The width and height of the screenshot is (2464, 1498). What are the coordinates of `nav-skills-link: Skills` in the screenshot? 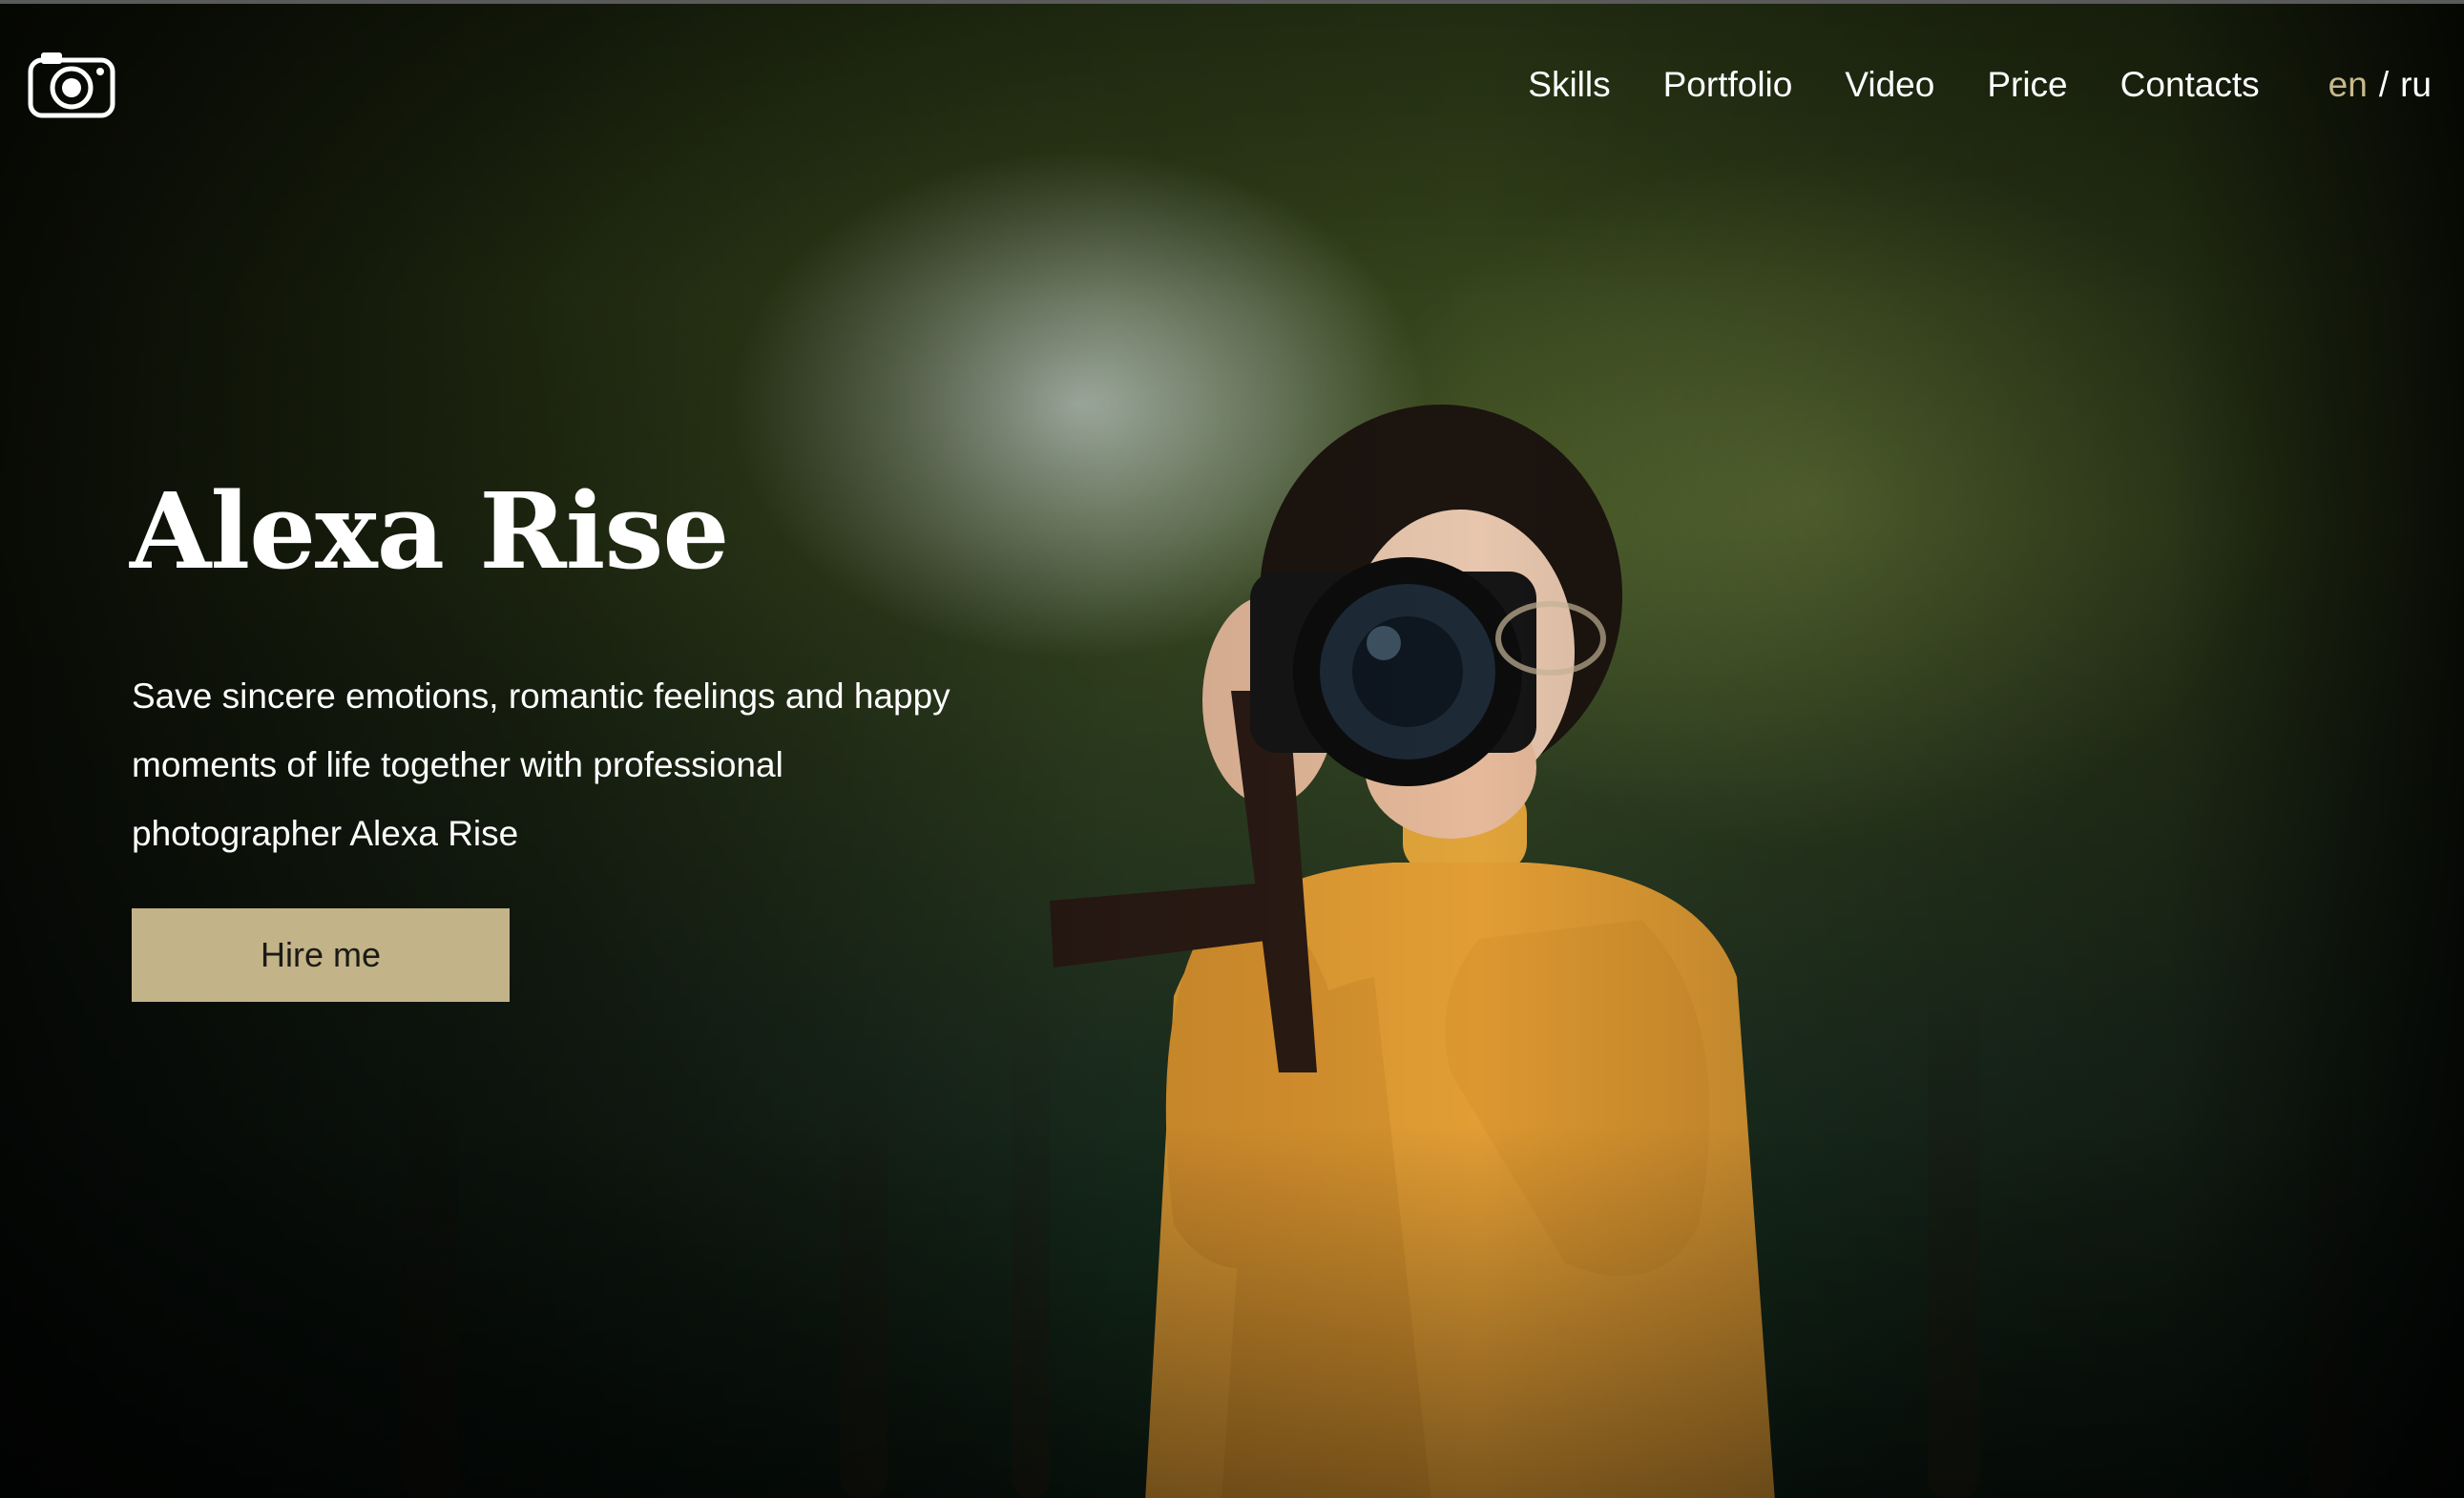 It's located at (1569, 85).